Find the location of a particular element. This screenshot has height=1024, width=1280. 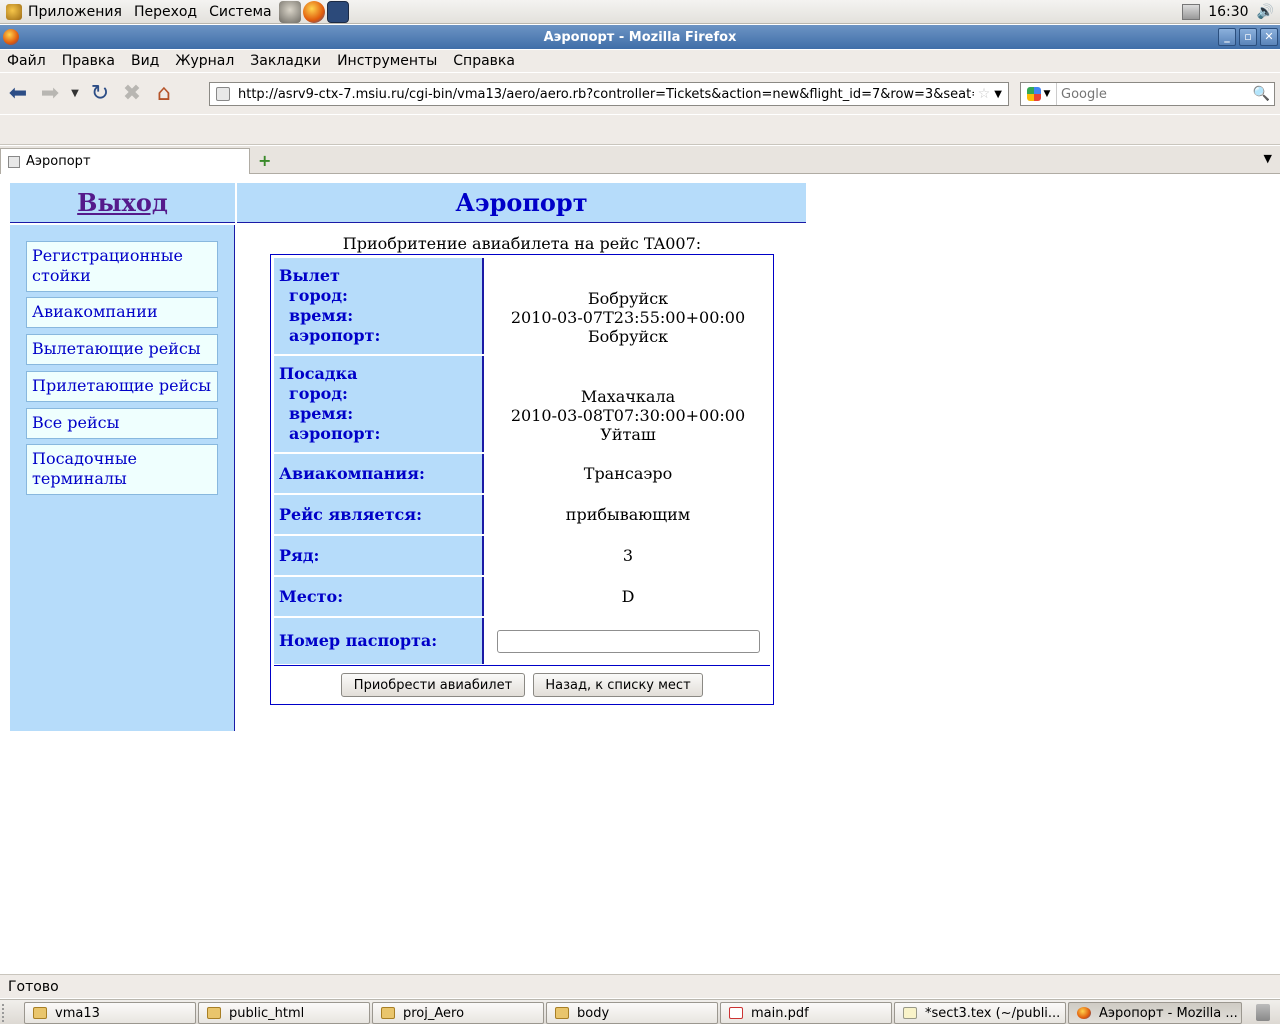

search-icon: 🔍 is located at coordinates (1261, 94).